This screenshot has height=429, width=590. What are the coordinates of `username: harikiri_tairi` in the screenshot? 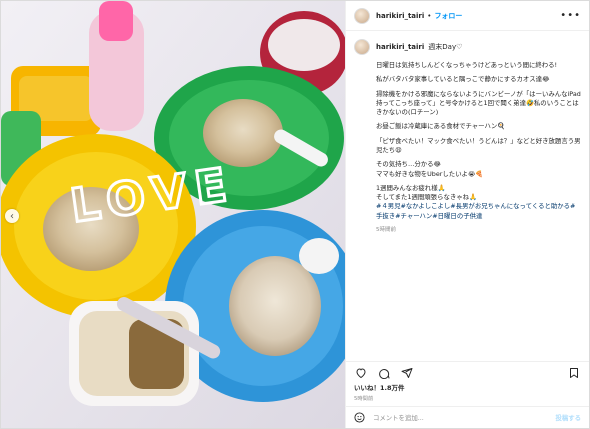 It's located at (400, 16).